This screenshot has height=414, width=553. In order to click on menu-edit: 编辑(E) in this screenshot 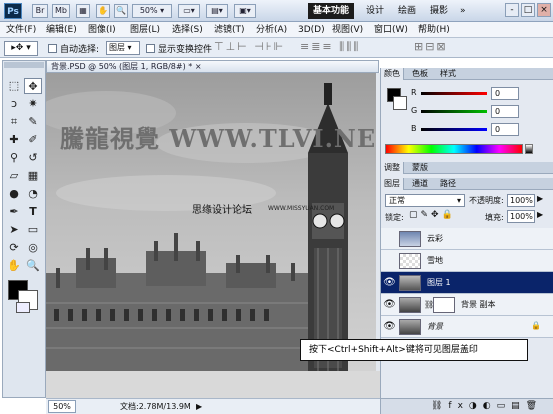, I will do `click(61, 30)`.